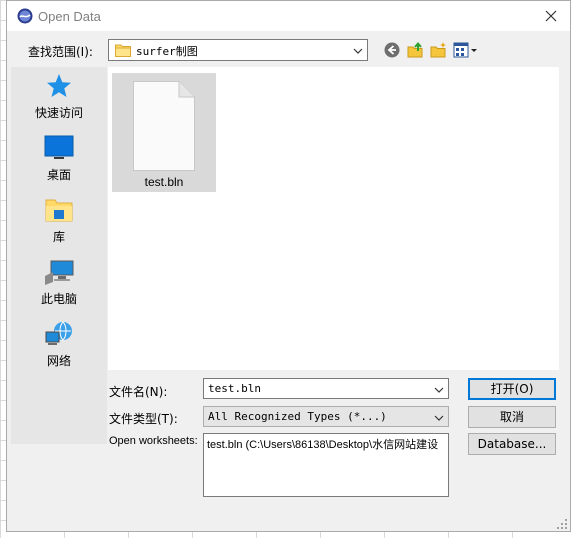  What do you see at coordinates (288, 16) in the screenshot?
I see `title-bar: Open Data` at bounding box center [288, 16].